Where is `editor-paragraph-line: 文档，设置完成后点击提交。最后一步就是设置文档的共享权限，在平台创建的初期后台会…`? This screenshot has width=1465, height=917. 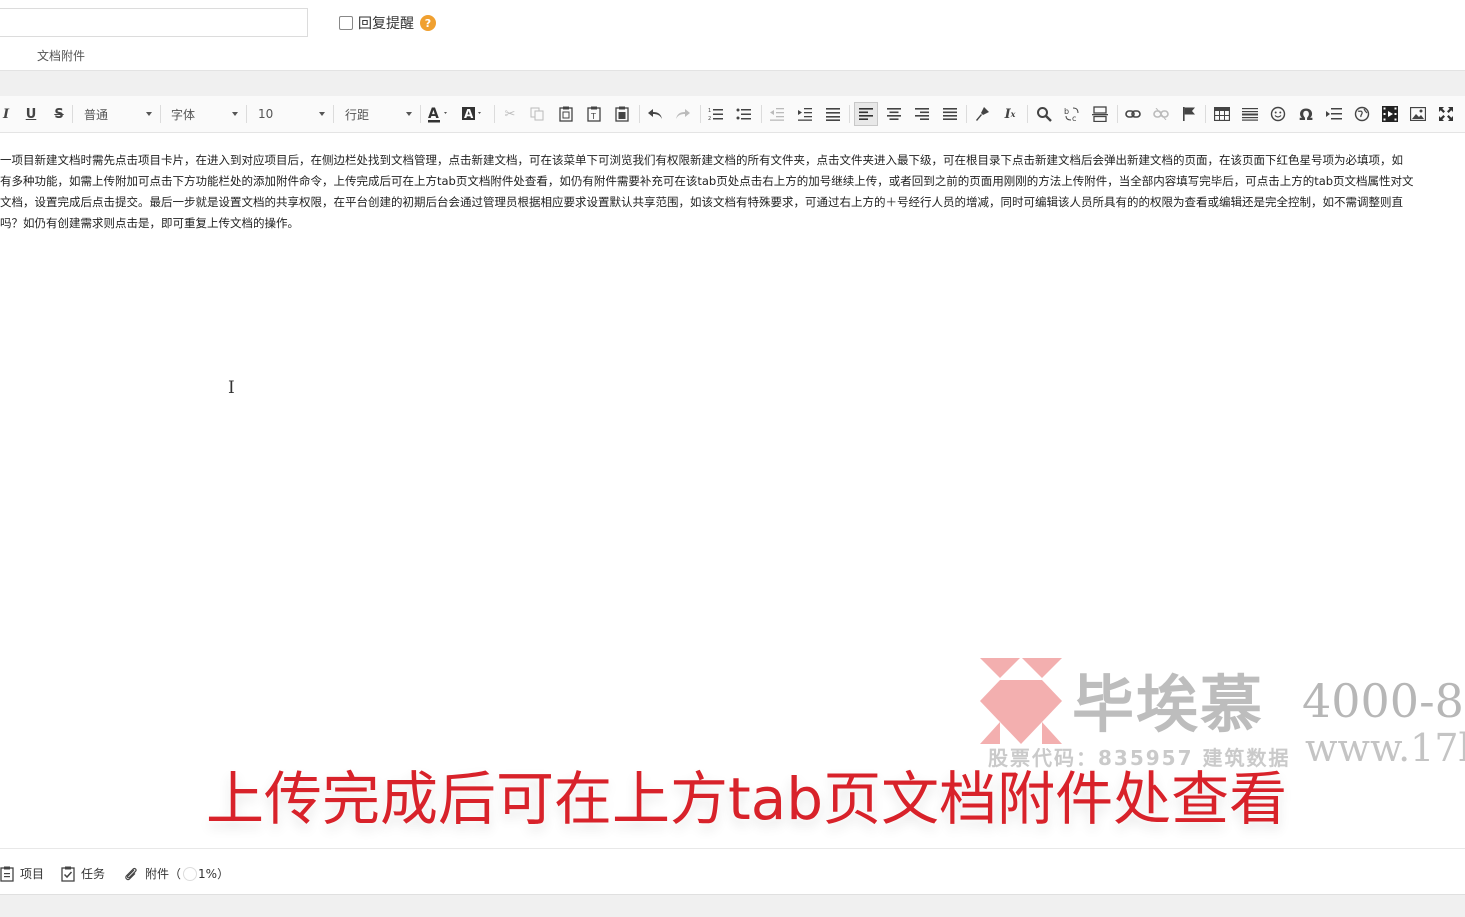
editor-paragraph-line: 文档，设置完成后点击提交。最后一步就是设置文档的共享权限，在平台创建的初期后台会… is located at coordinates (701, 202).